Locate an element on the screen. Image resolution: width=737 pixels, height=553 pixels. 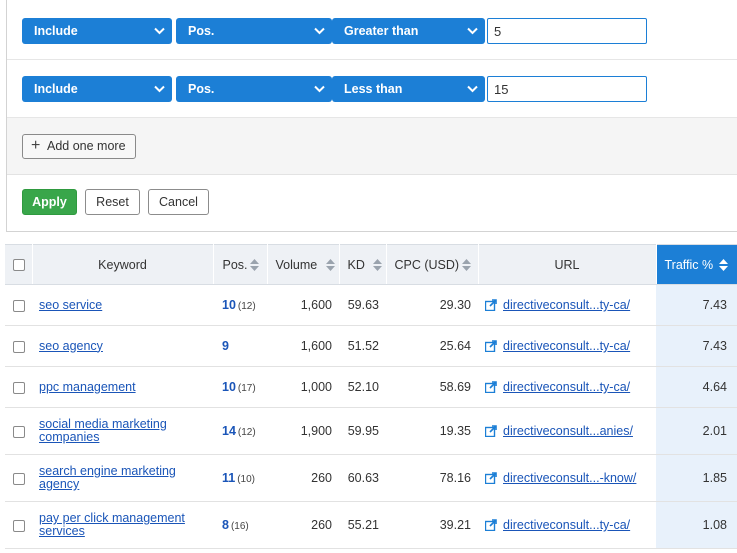
column-header-label: Pos. is located at coordinates (235, 264).